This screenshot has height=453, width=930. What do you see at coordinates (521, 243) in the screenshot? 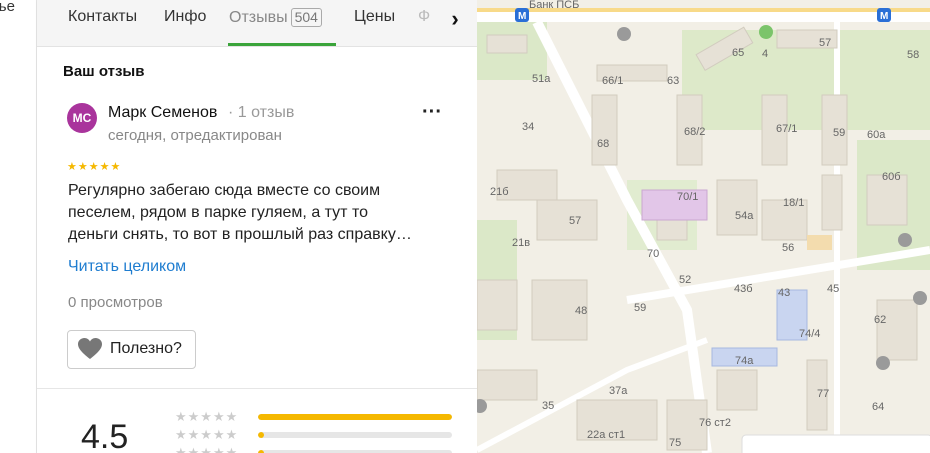
I see `svg-text: 21в` at bounding box center [521, 243].